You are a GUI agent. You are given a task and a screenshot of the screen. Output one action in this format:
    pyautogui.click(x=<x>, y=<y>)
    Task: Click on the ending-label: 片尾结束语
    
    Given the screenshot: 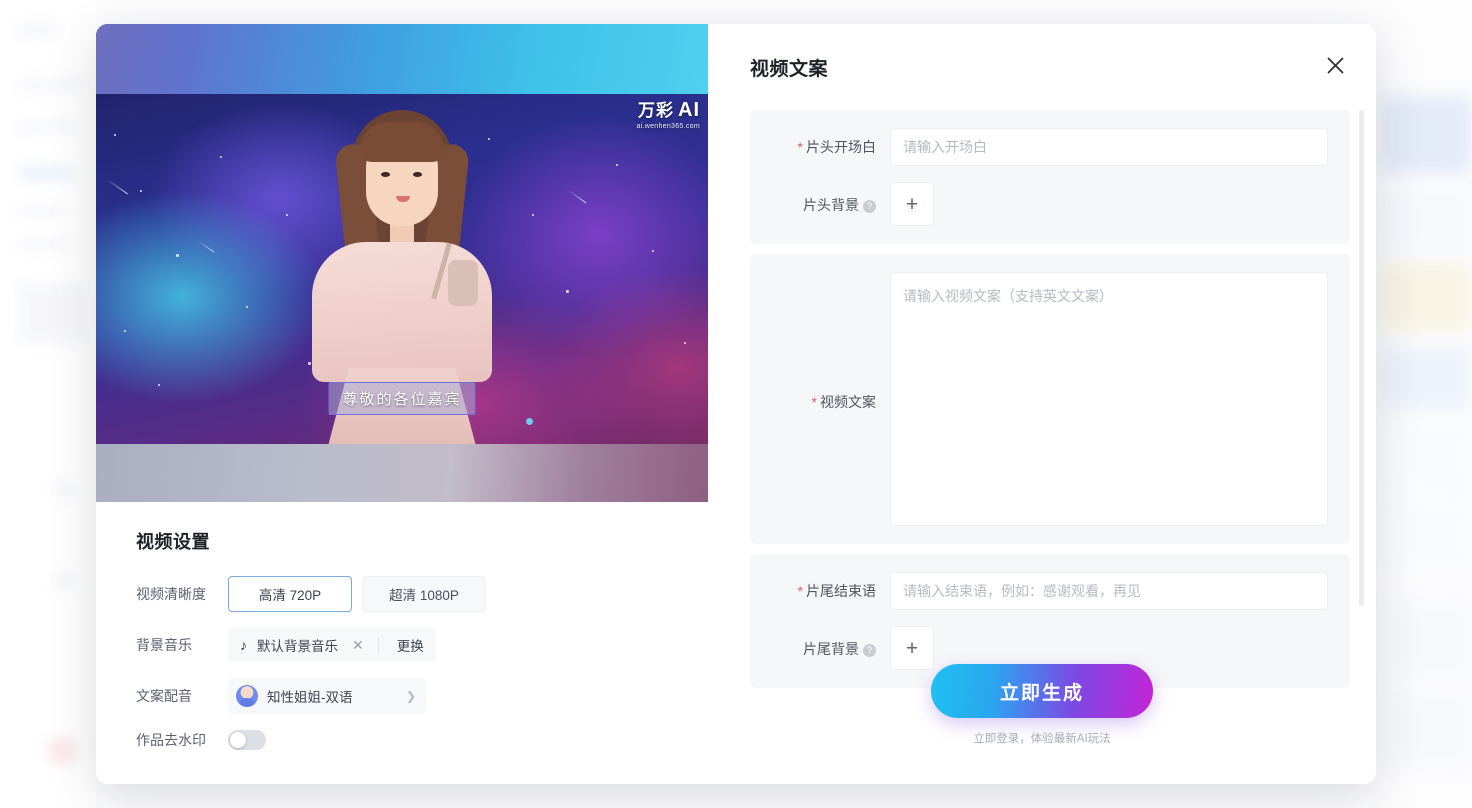 What is the action you would take?
    pyautogui.click(x=841, y=591)
    